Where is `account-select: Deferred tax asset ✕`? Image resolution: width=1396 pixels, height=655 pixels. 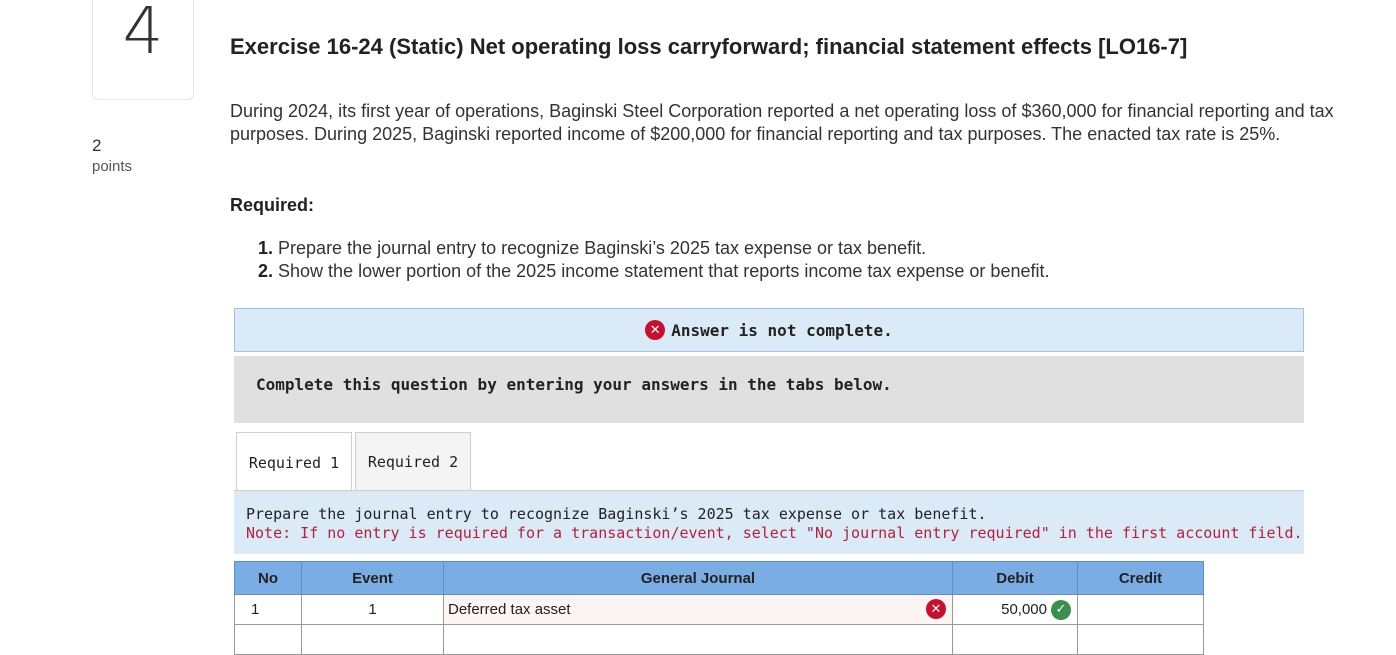
account-select: Deferred tax asset ✕ is located at coordinates (698, 609).